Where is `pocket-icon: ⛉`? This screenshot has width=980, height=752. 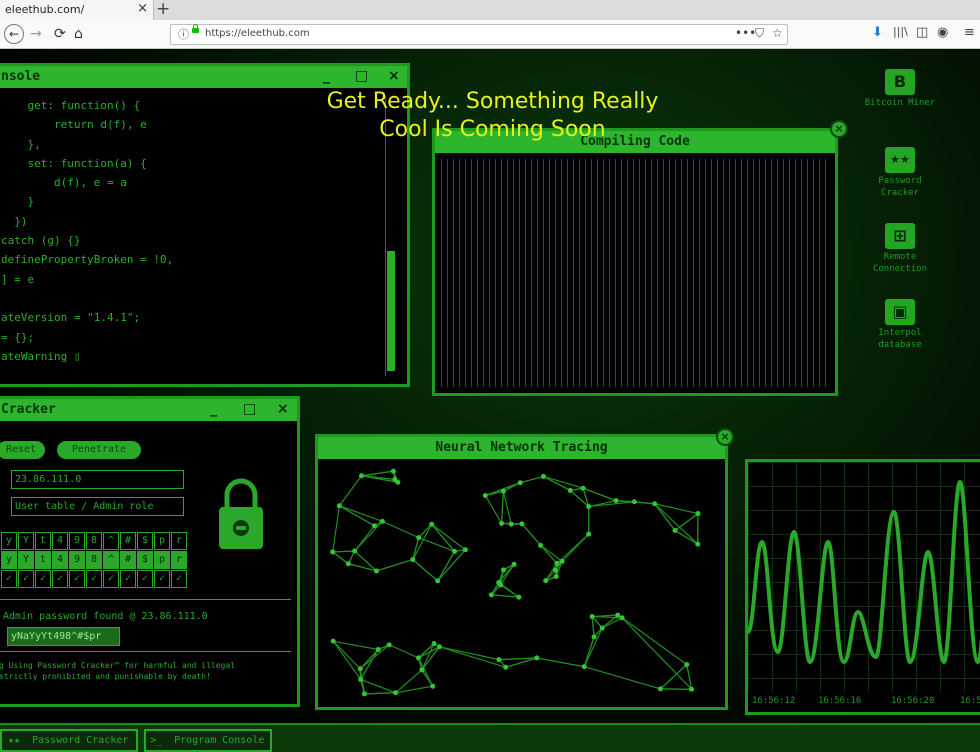 pocket-icon: ⛉ is located at coordinates (759, 33).